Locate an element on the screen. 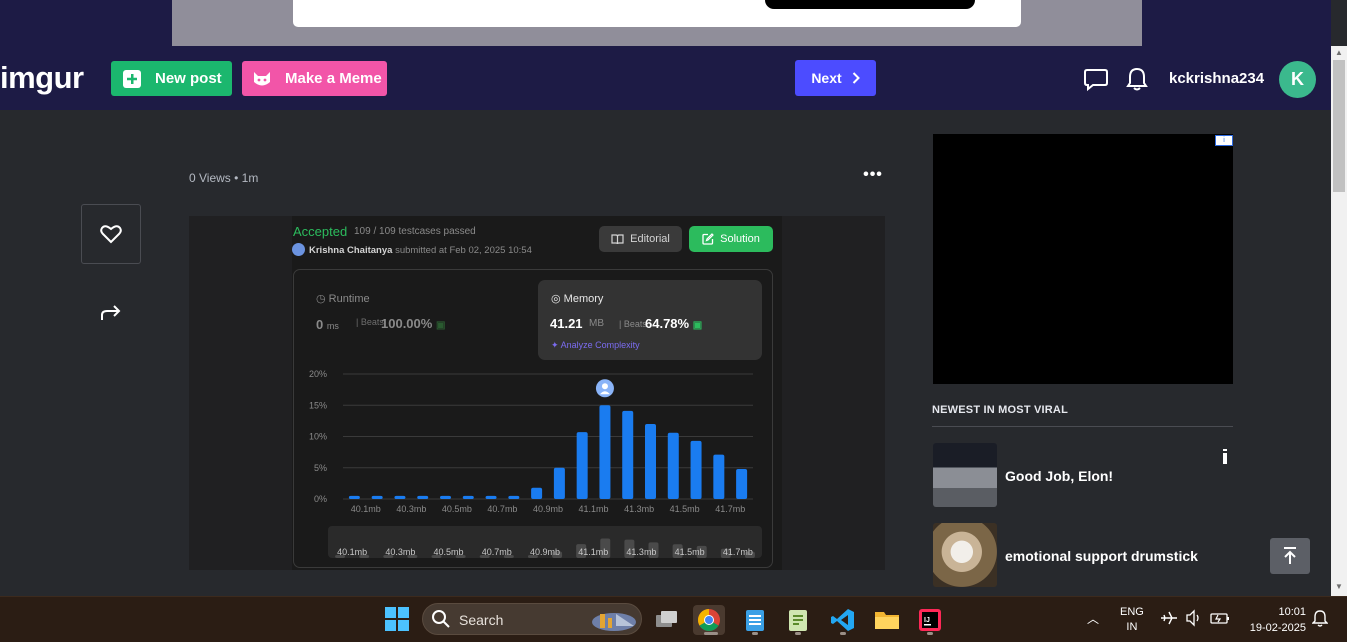 This screenshot has height=642, width=1347. notepad-plus-plus-icon is located at coordinates (798, 620).